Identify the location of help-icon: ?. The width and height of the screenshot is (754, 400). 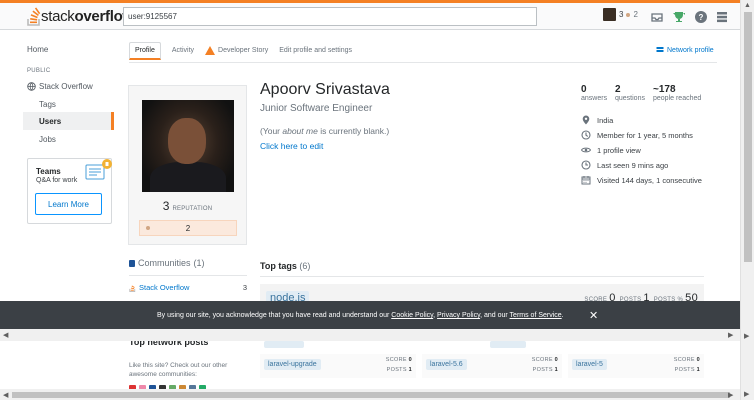
(701, 17).